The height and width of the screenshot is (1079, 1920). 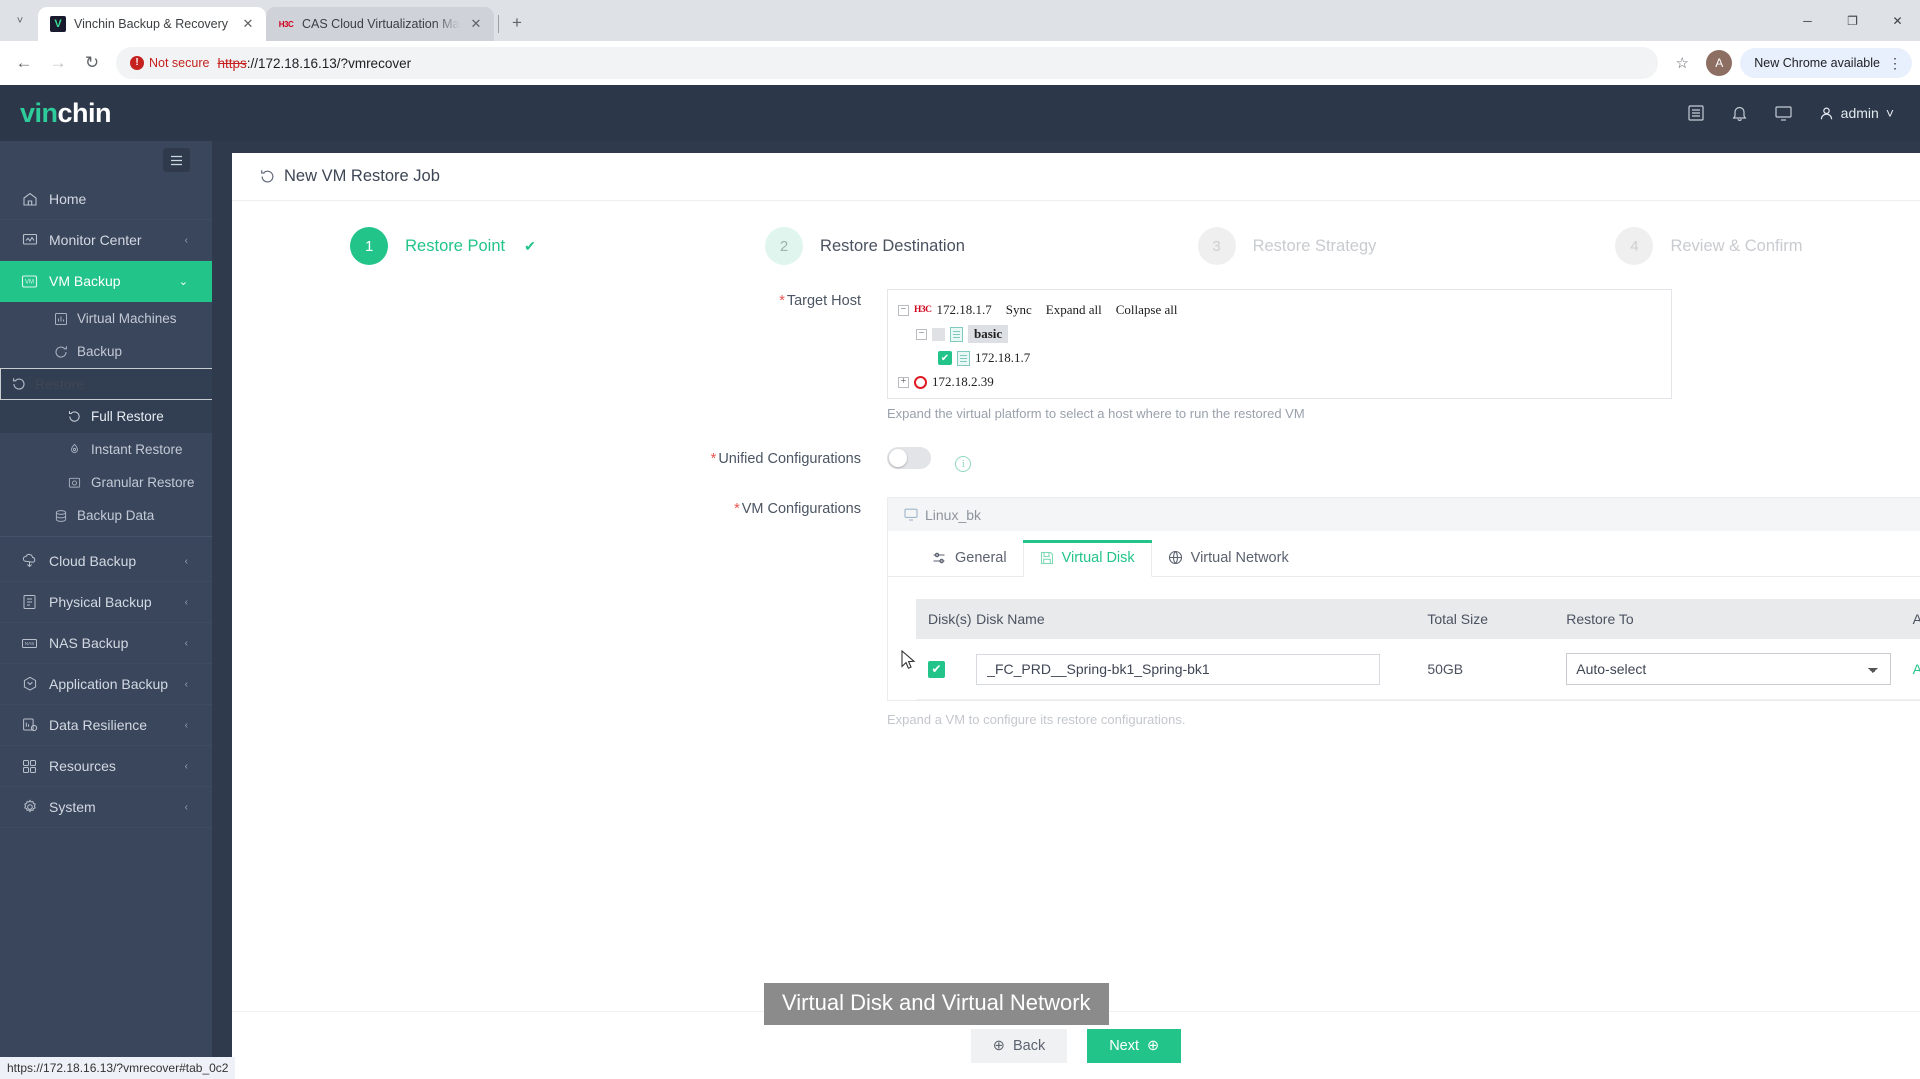 I want to click on database-icon, so click(x=60, y=515).